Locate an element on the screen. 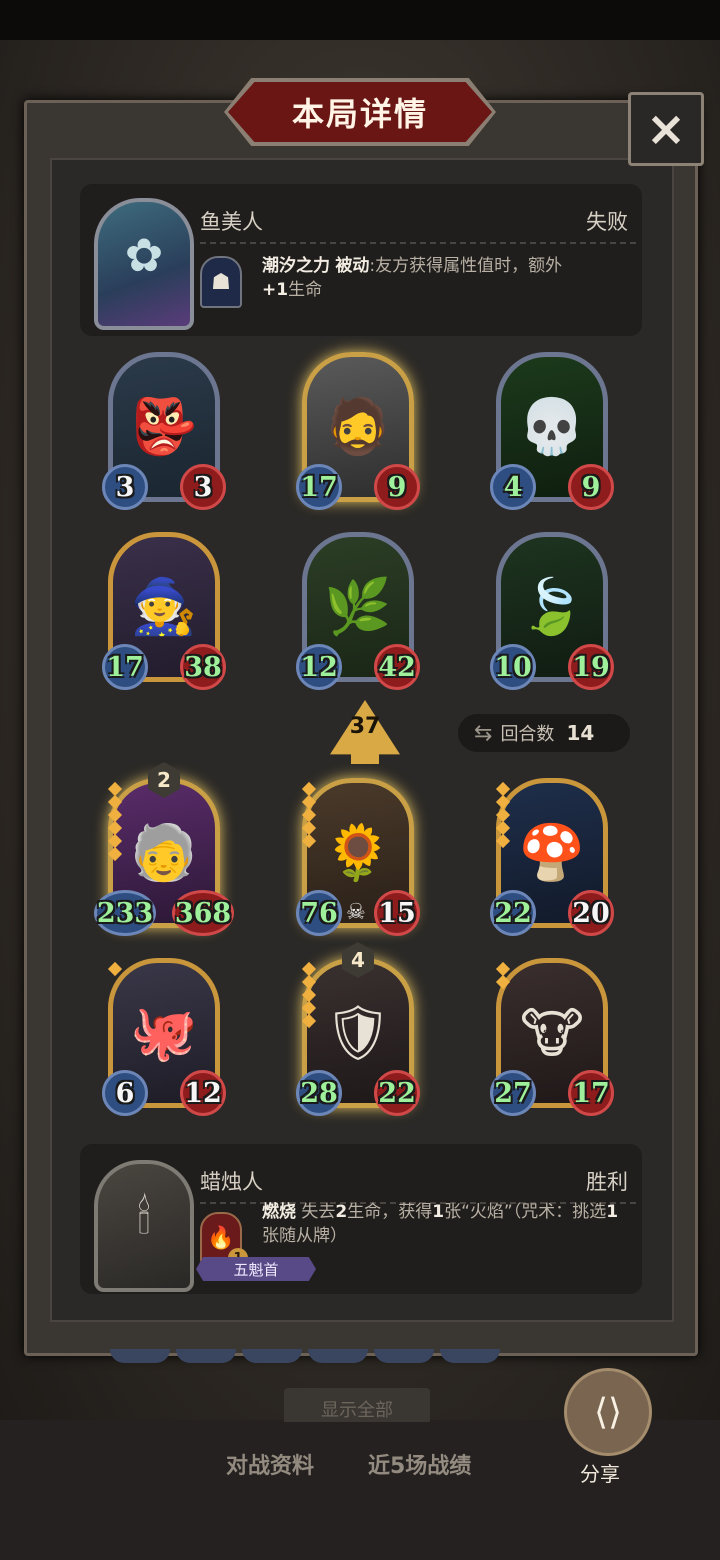 This screenshot has width=720, height=1560. player-portrait: 🕯 is located at coordinates (144, 1226).